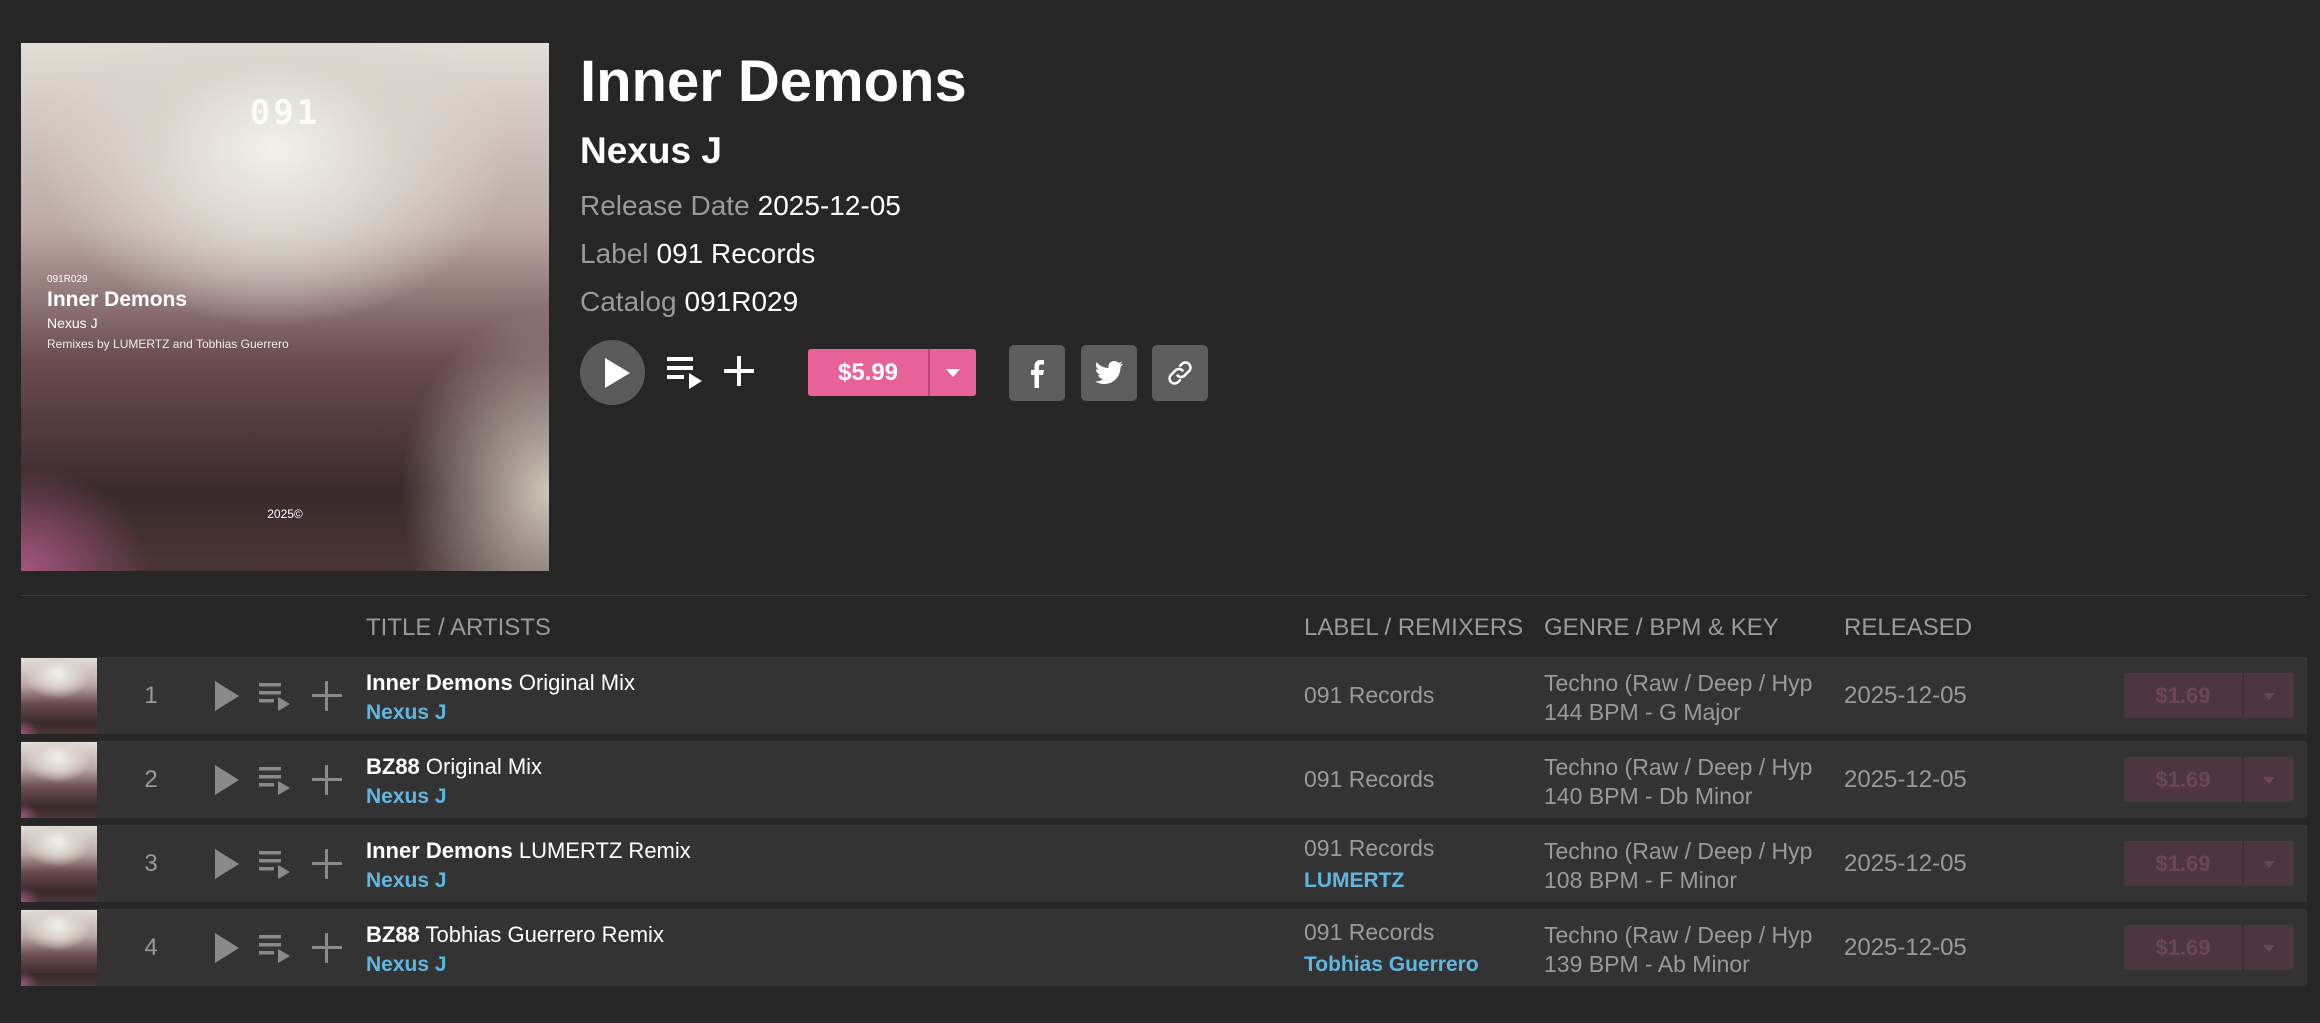 This screenshot has height=1023, width=2320. I want to click on release-date-value: 2025-12-05, so click(829, 205).